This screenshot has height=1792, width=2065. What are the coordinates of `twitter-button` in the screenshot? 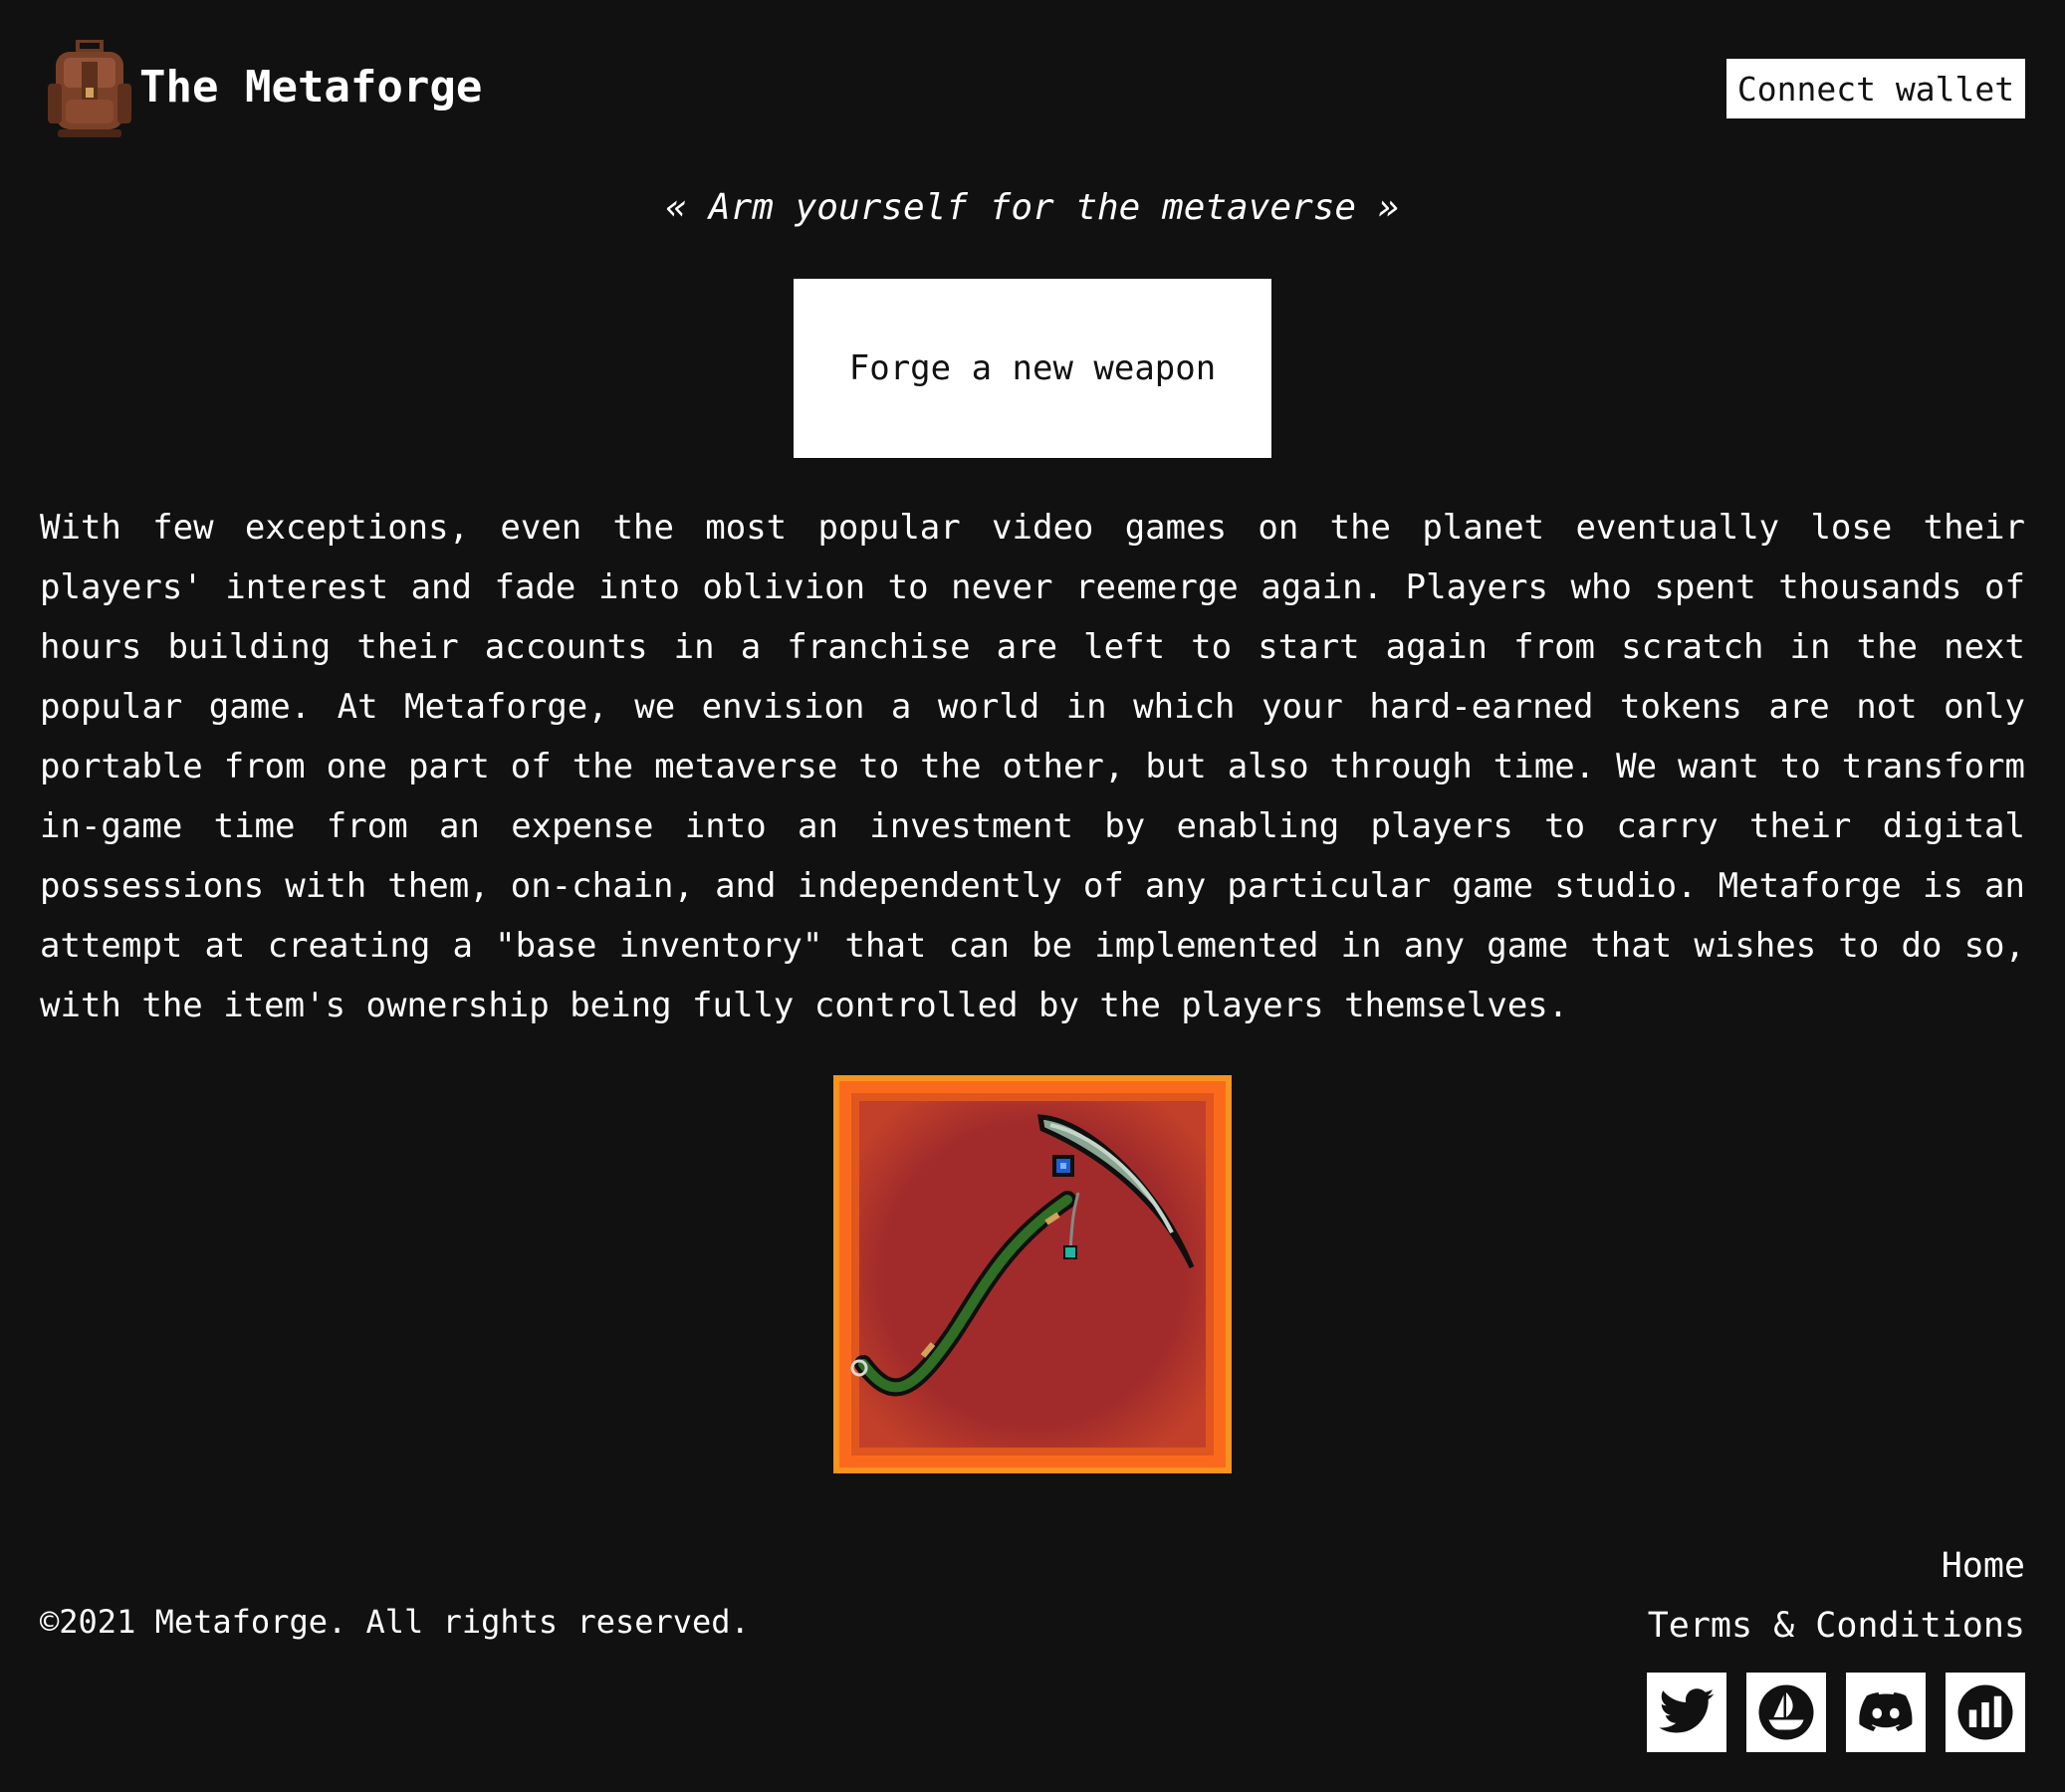 It's located at (1687, 1712).